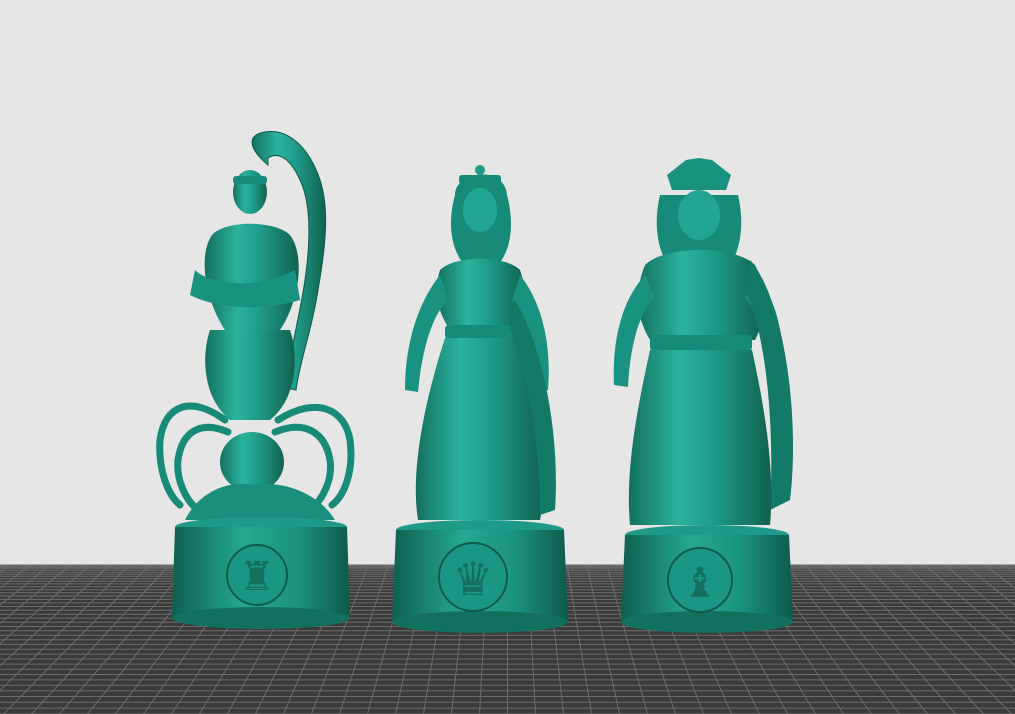 Image resolution: width=1015 pixels, height=714 pixels. I want to click on model-pharaoh-bishop: ♝, so click(703, 395).